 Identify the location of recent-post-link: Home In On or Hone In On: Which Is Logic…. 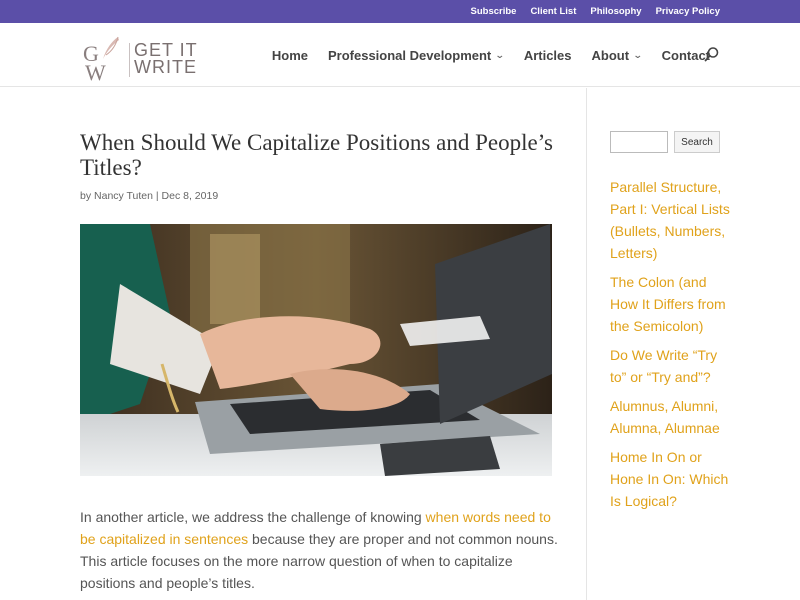
(670, 479).